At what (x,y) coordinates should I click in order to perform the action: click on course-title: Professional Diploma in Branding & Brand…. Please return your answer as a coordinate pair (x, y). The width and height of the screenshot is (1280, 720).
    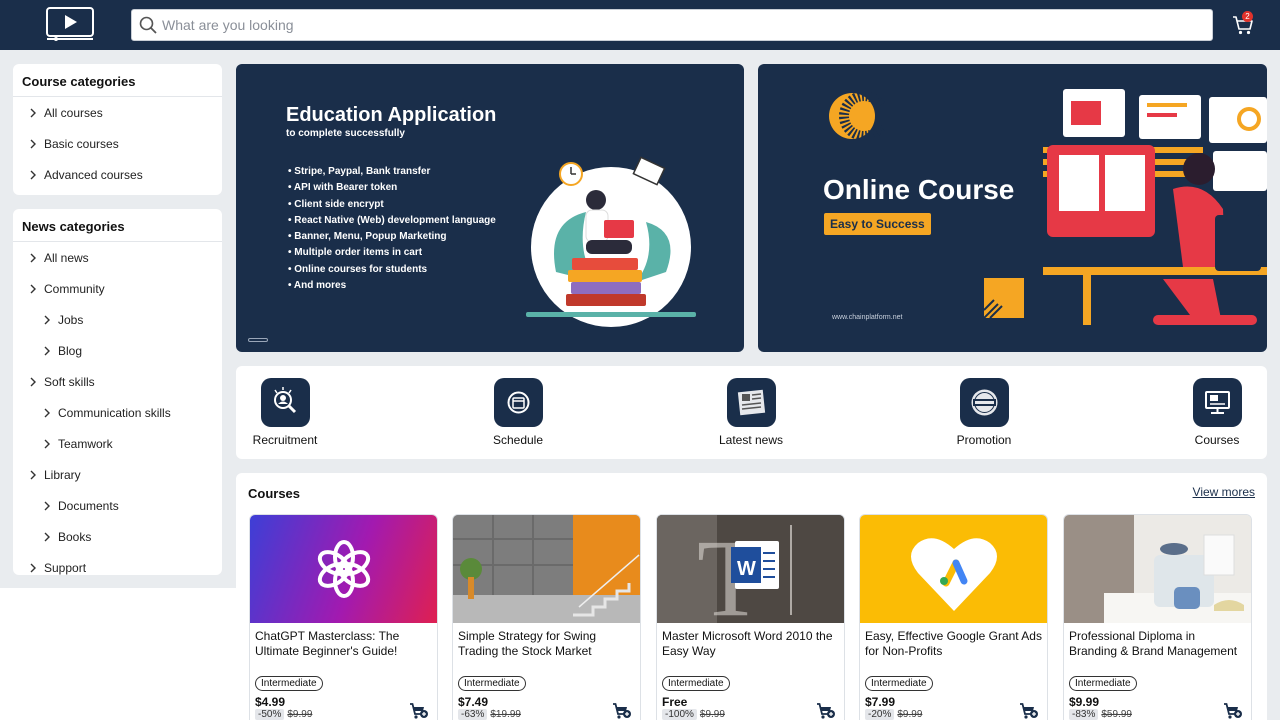
    Looking at the image, I should click on (1153, 643).